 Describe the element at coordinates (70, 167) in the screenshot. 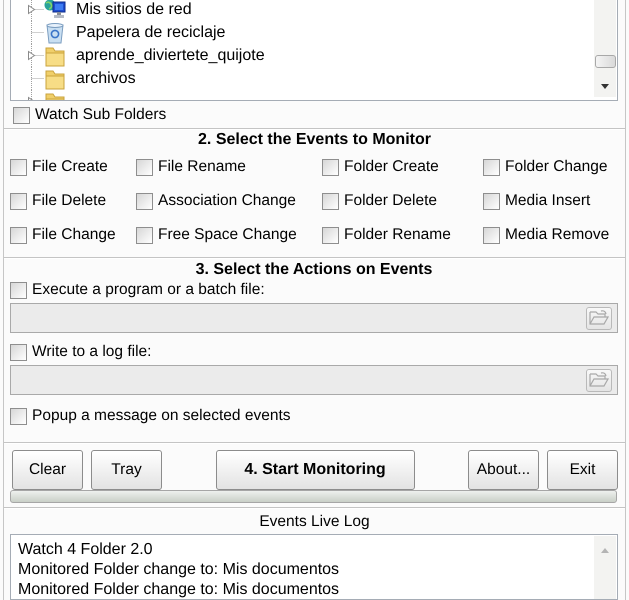

I see `checkbox-label: File Create` at that location.